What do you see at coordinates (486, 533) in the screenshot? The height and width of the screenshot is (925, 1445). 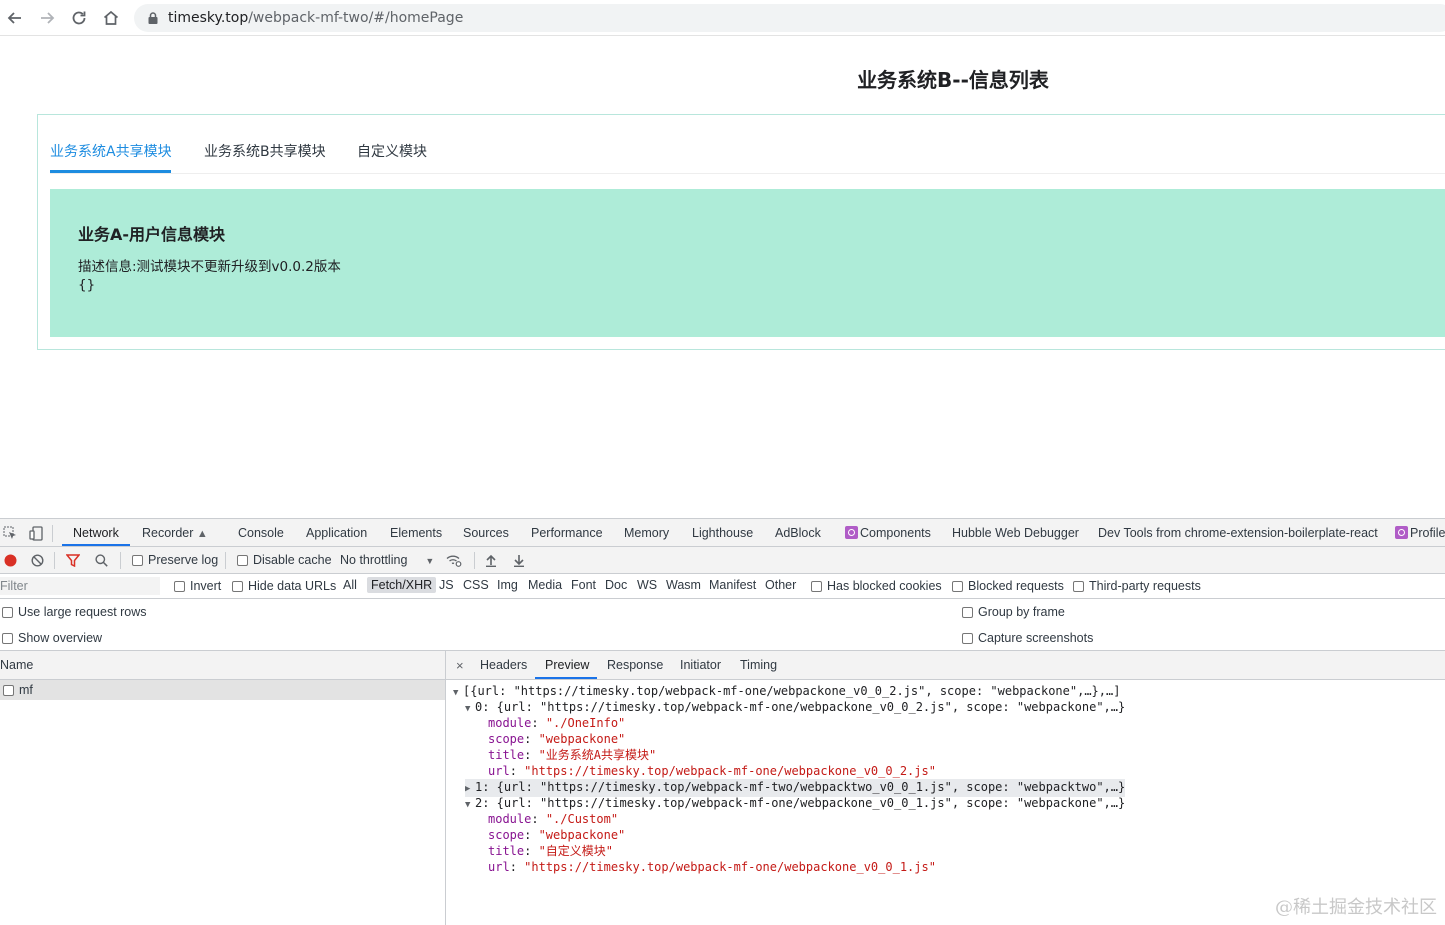 I see `tab-sources: Sources` at bounding box center [486, 533].